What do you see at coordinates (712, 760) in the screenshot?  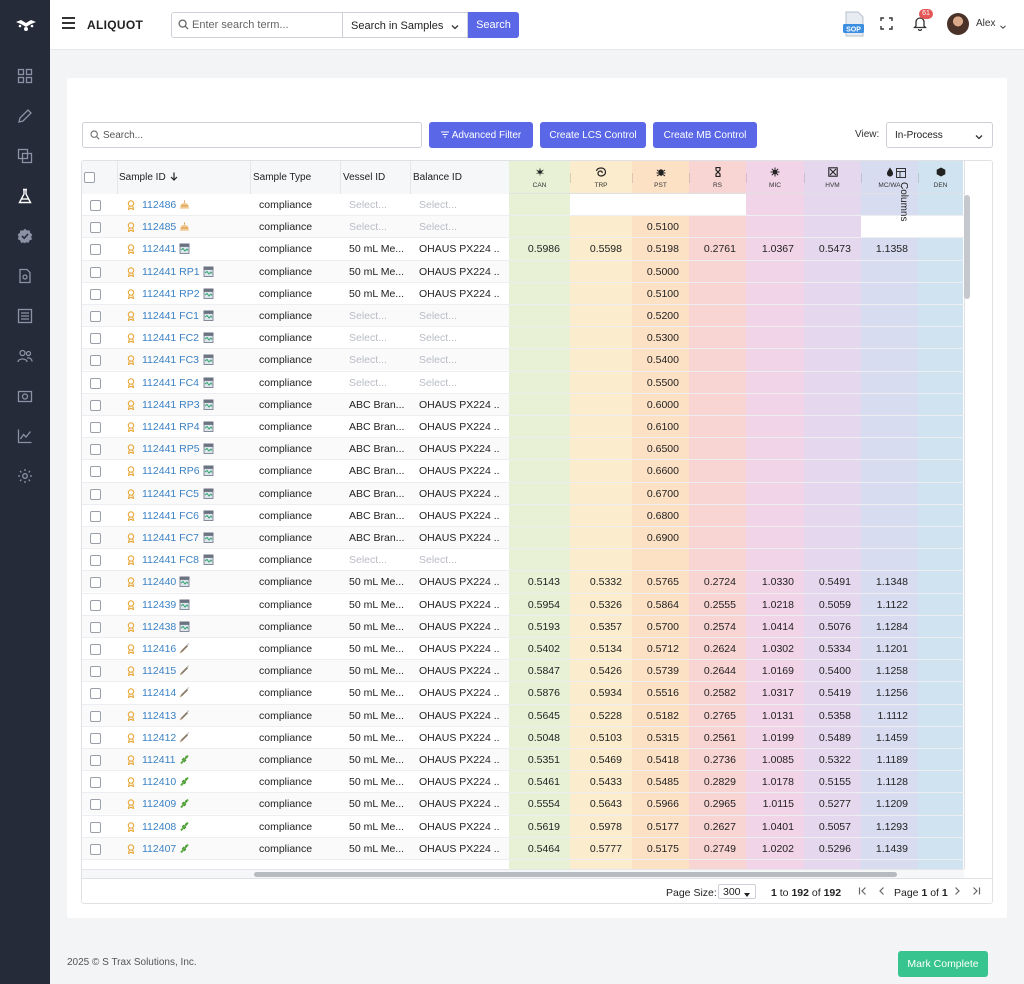 I see `result-value: 0.2736` at bounding box center [712, 760].